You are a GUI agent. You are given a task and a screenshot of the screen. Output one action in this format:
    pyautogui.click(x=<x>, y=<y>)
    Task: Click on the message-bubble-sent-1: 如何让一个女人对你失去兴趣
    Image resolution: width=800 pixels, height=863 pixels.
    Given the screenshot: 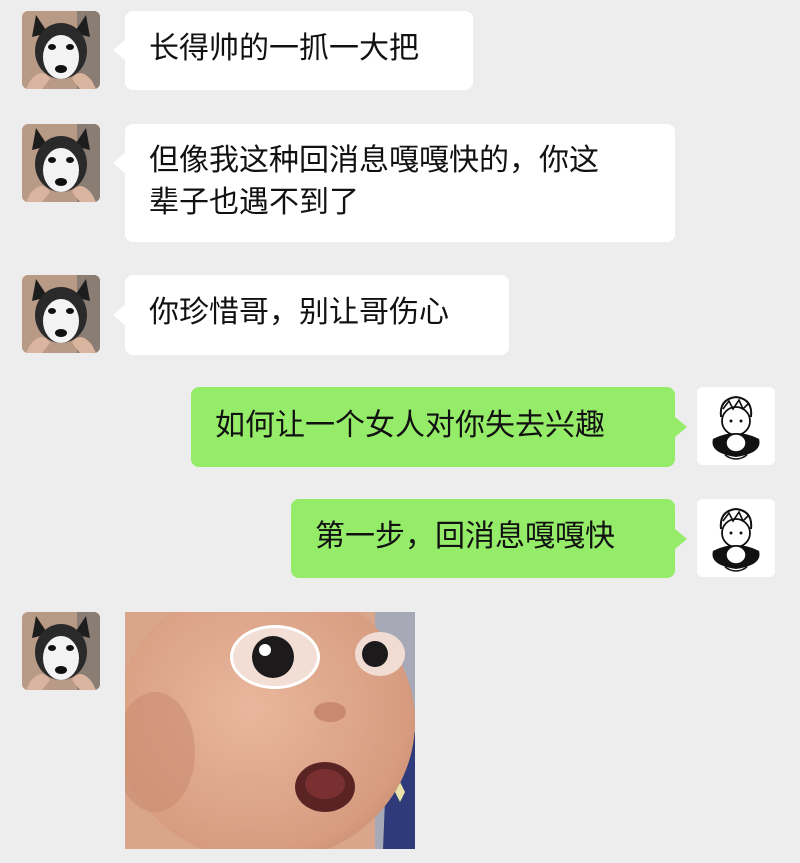 What is the action you would take?
    pyautogui.click(x=433, y=427)
    